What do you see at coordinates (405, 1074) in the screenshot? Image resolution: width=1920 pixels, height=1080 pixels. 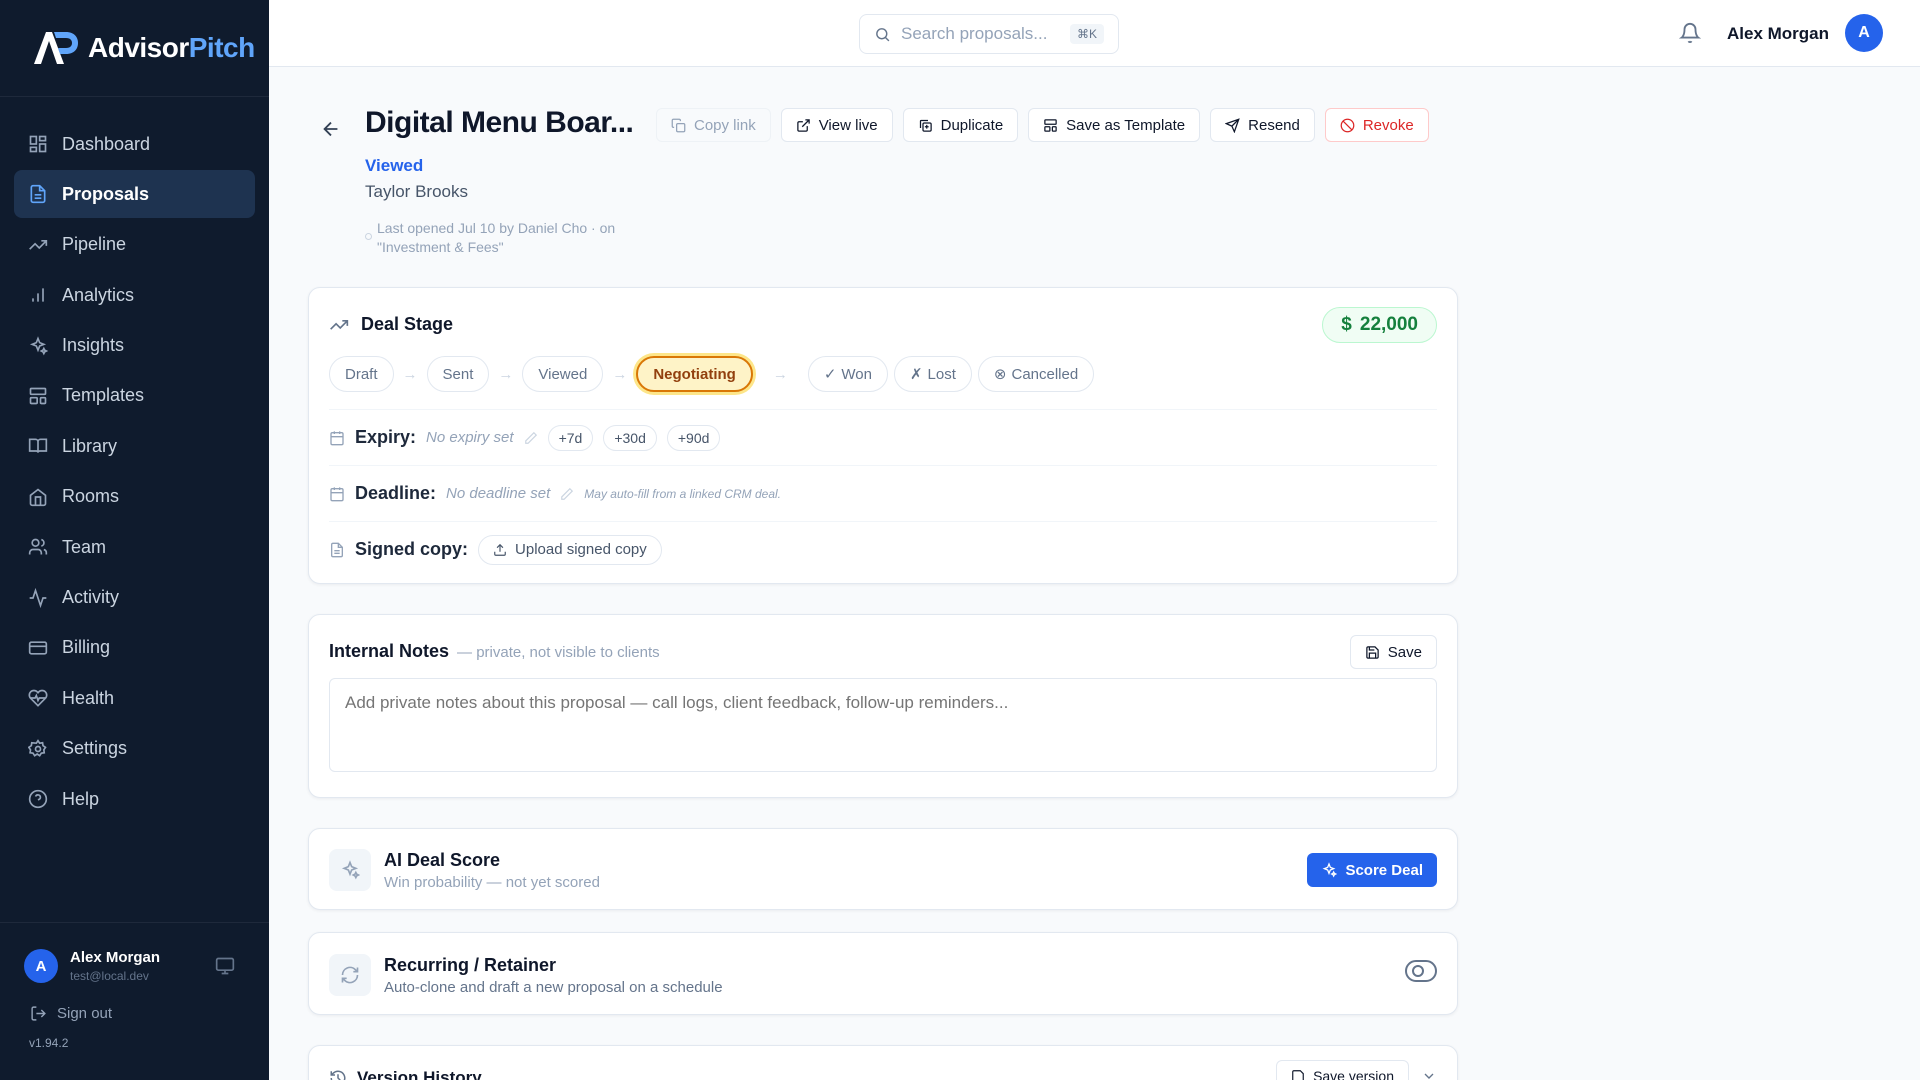 I see `version-history-heading: Version History` at bounding box center [405, 1074].